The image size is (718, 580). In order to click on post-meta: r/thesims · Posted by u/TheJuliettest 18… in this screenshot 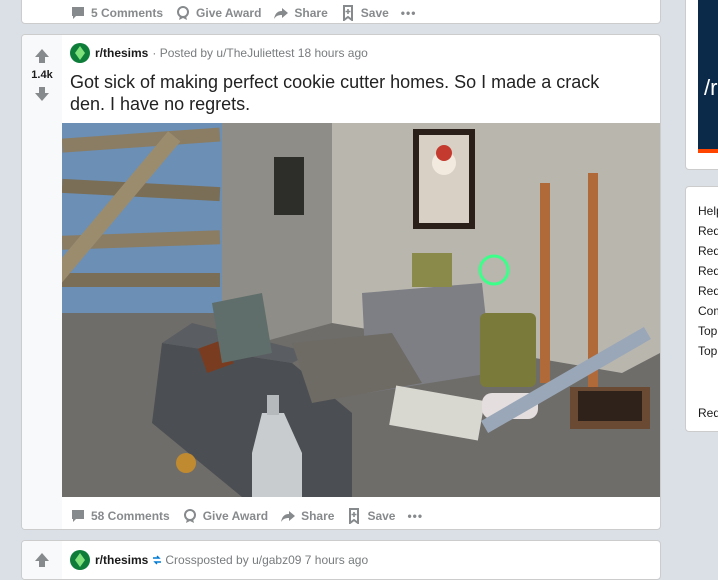, I will do `click(219, 53)`.